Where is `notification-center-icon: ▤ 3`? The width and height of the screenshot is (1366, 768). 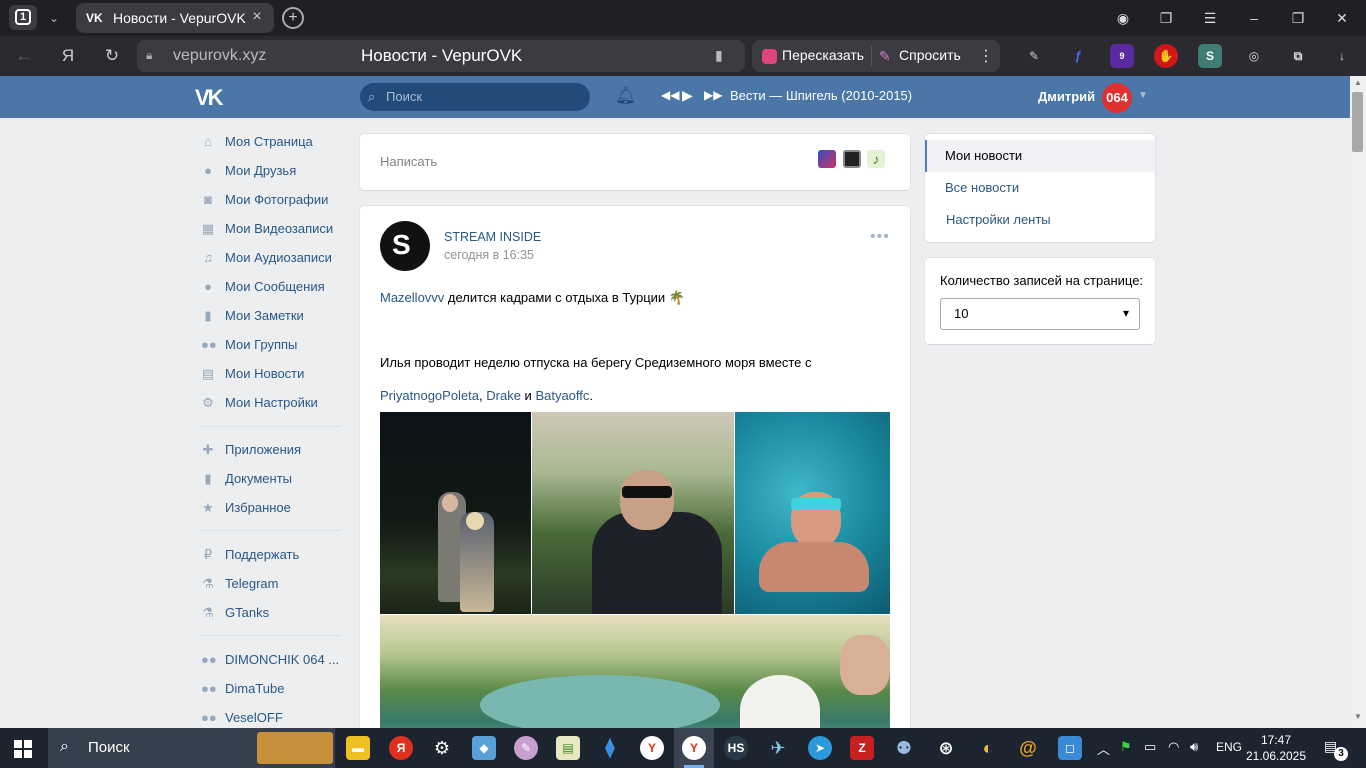
notification-center-icon: ▤ 3 is located at coordinates (1336, 749).